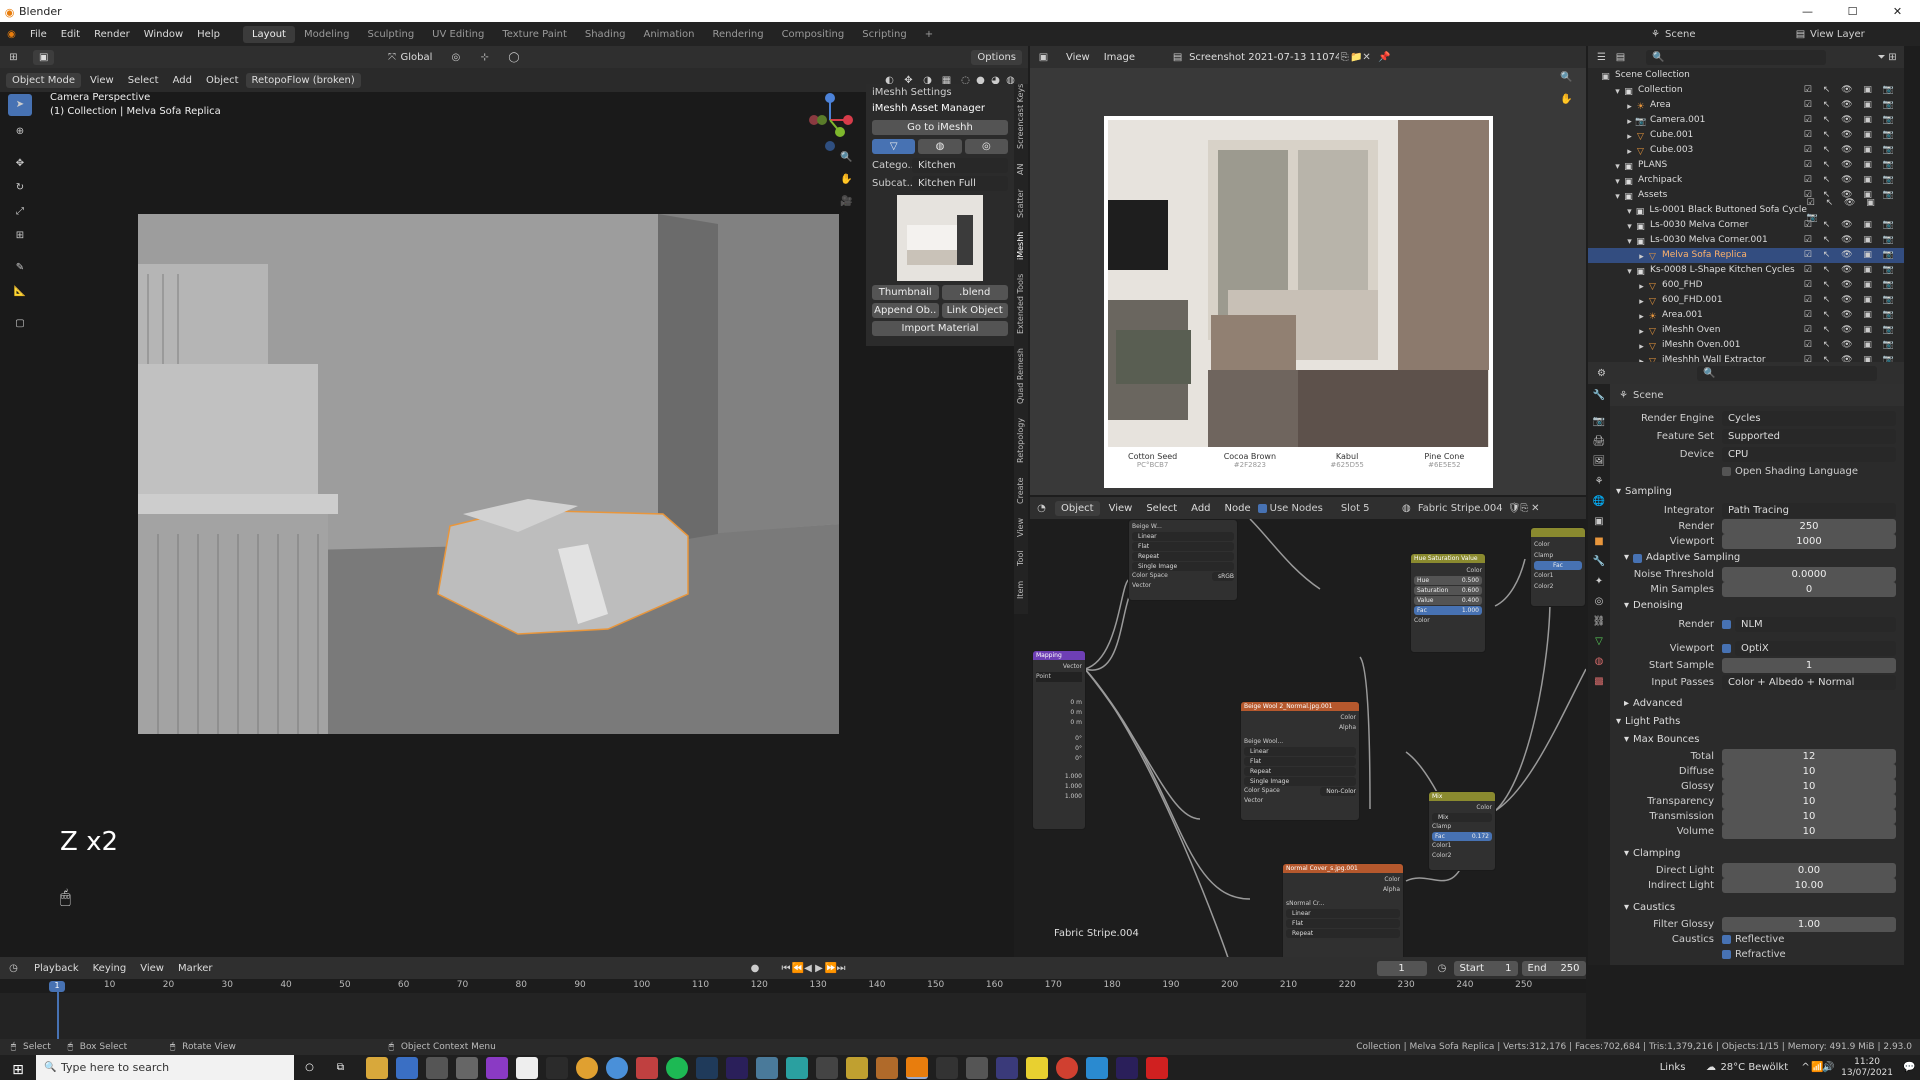 Image resolution: width=1920 pixels, height=1080 pixels. Describe the element at coordinates (808, 968) in the screenshot. I see `play-reverse-icon: ◀` at that location.